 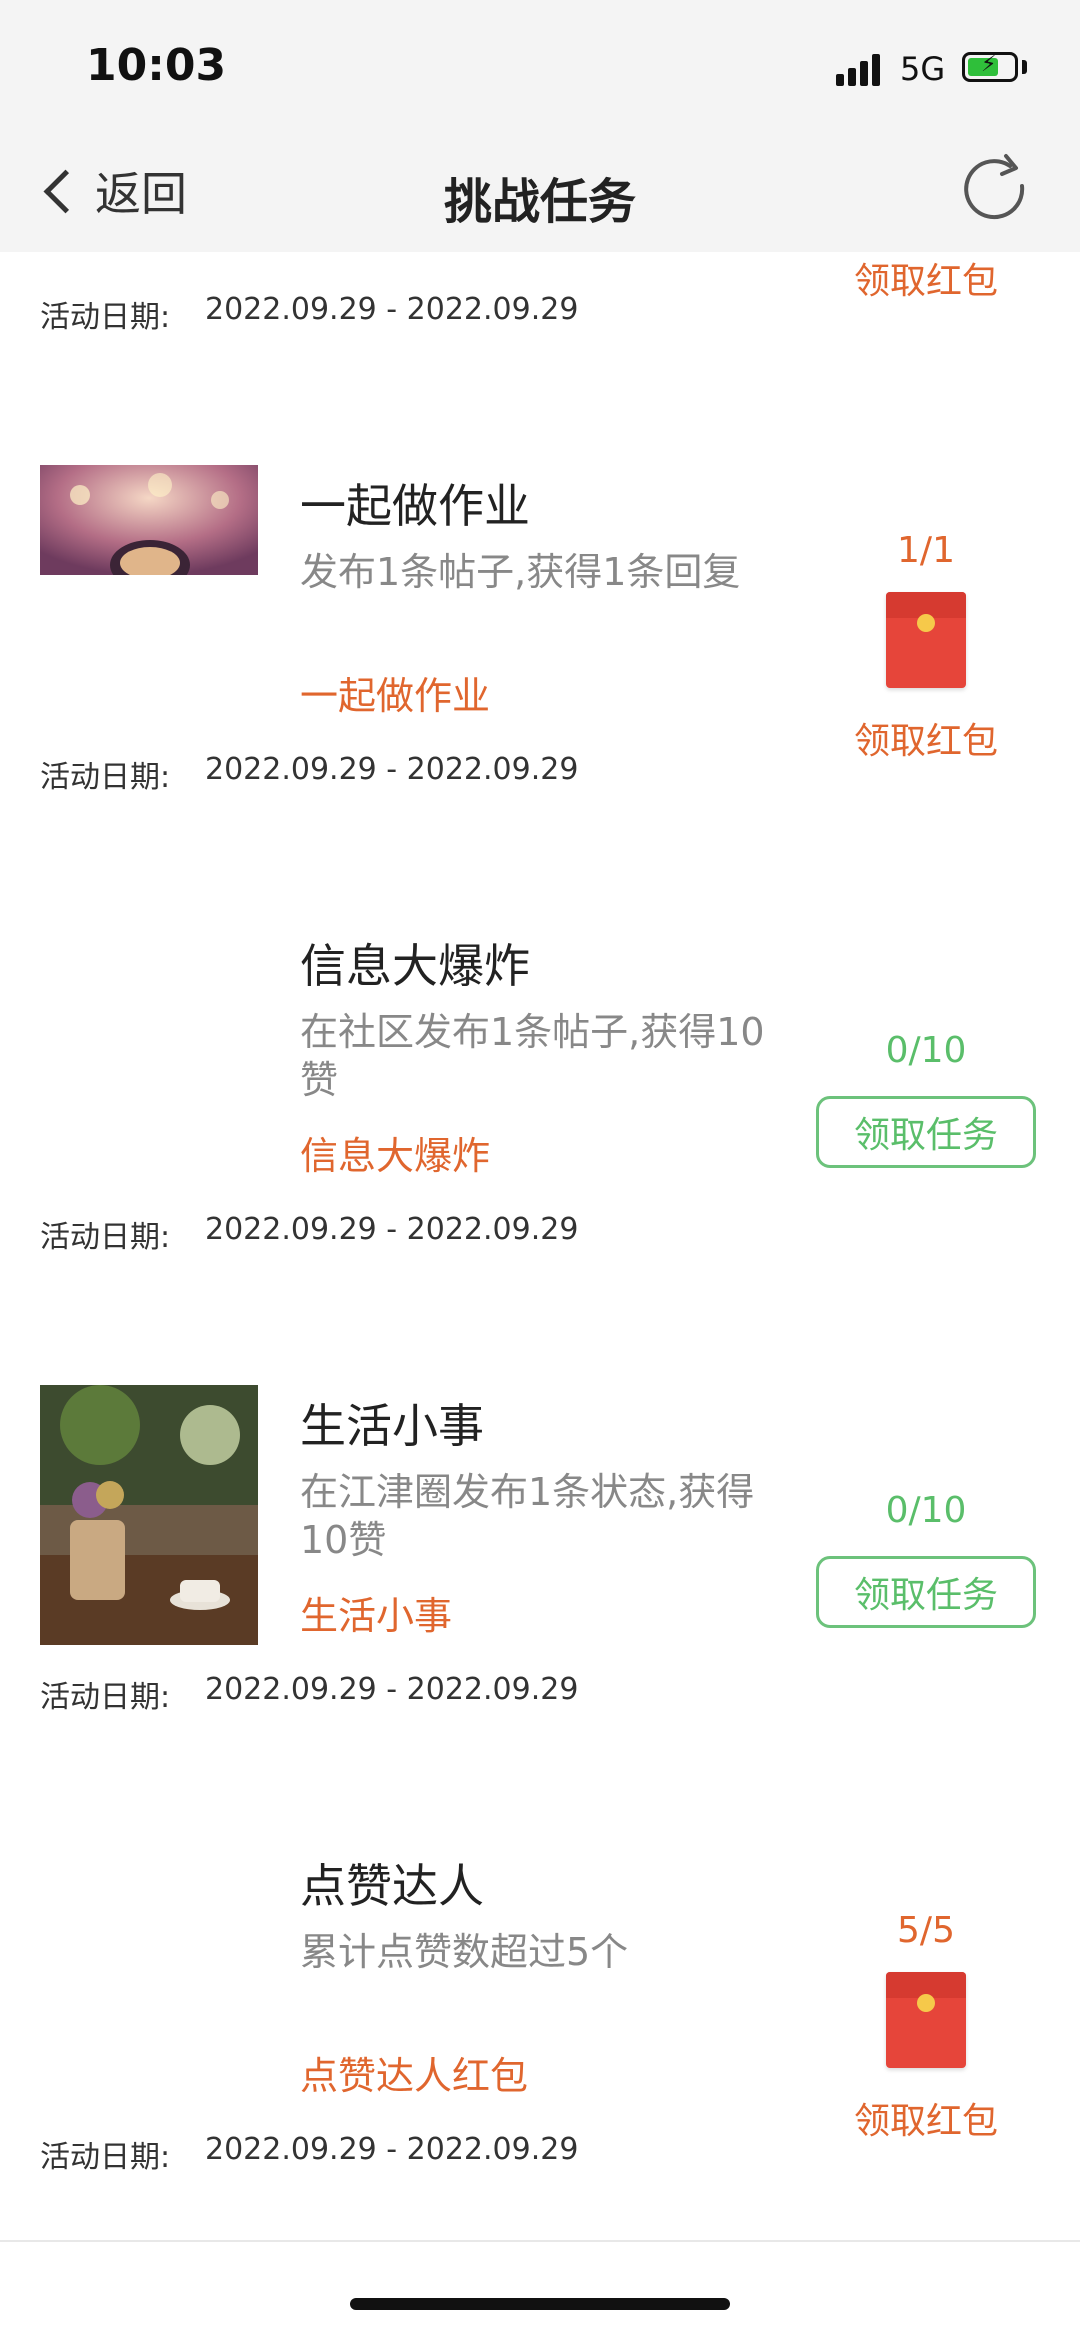 I want to click on signal-icon, so click(x=861, y=69).